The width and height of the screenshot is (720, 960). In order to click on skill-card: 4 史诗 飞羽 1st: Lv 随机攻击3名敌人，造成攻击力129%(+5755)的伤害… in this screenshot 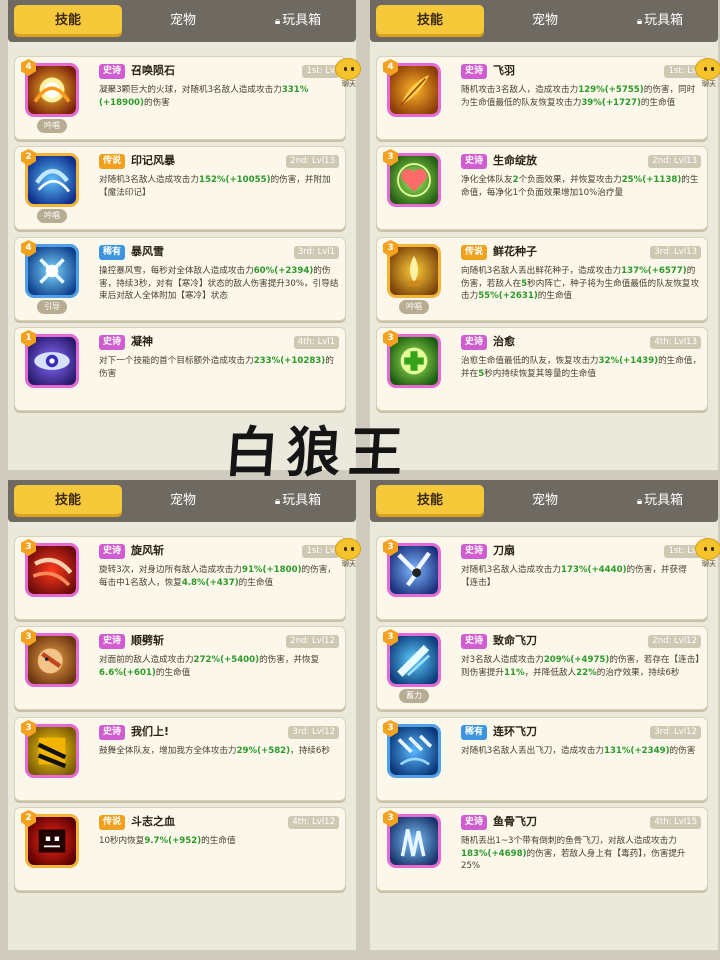, I will do `click(542, 98)`.